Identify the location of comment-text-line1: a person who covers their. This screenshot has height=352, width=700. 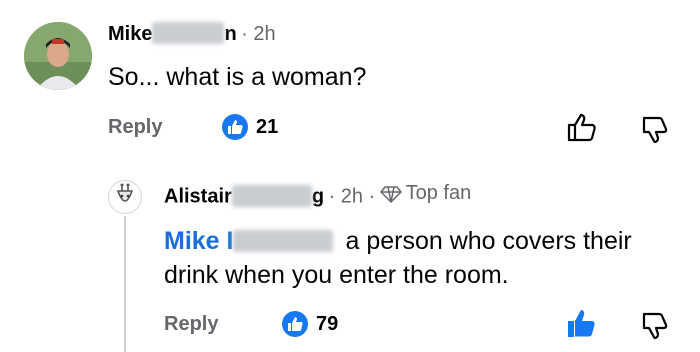
(488, 241).